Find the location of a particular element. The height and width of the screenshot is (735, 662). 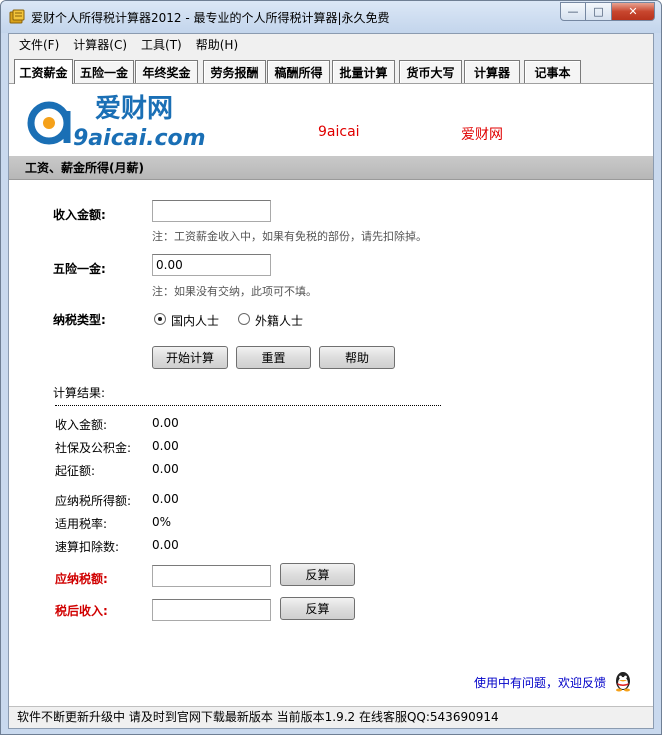

insurance-input is located at coordinates (211, 265).